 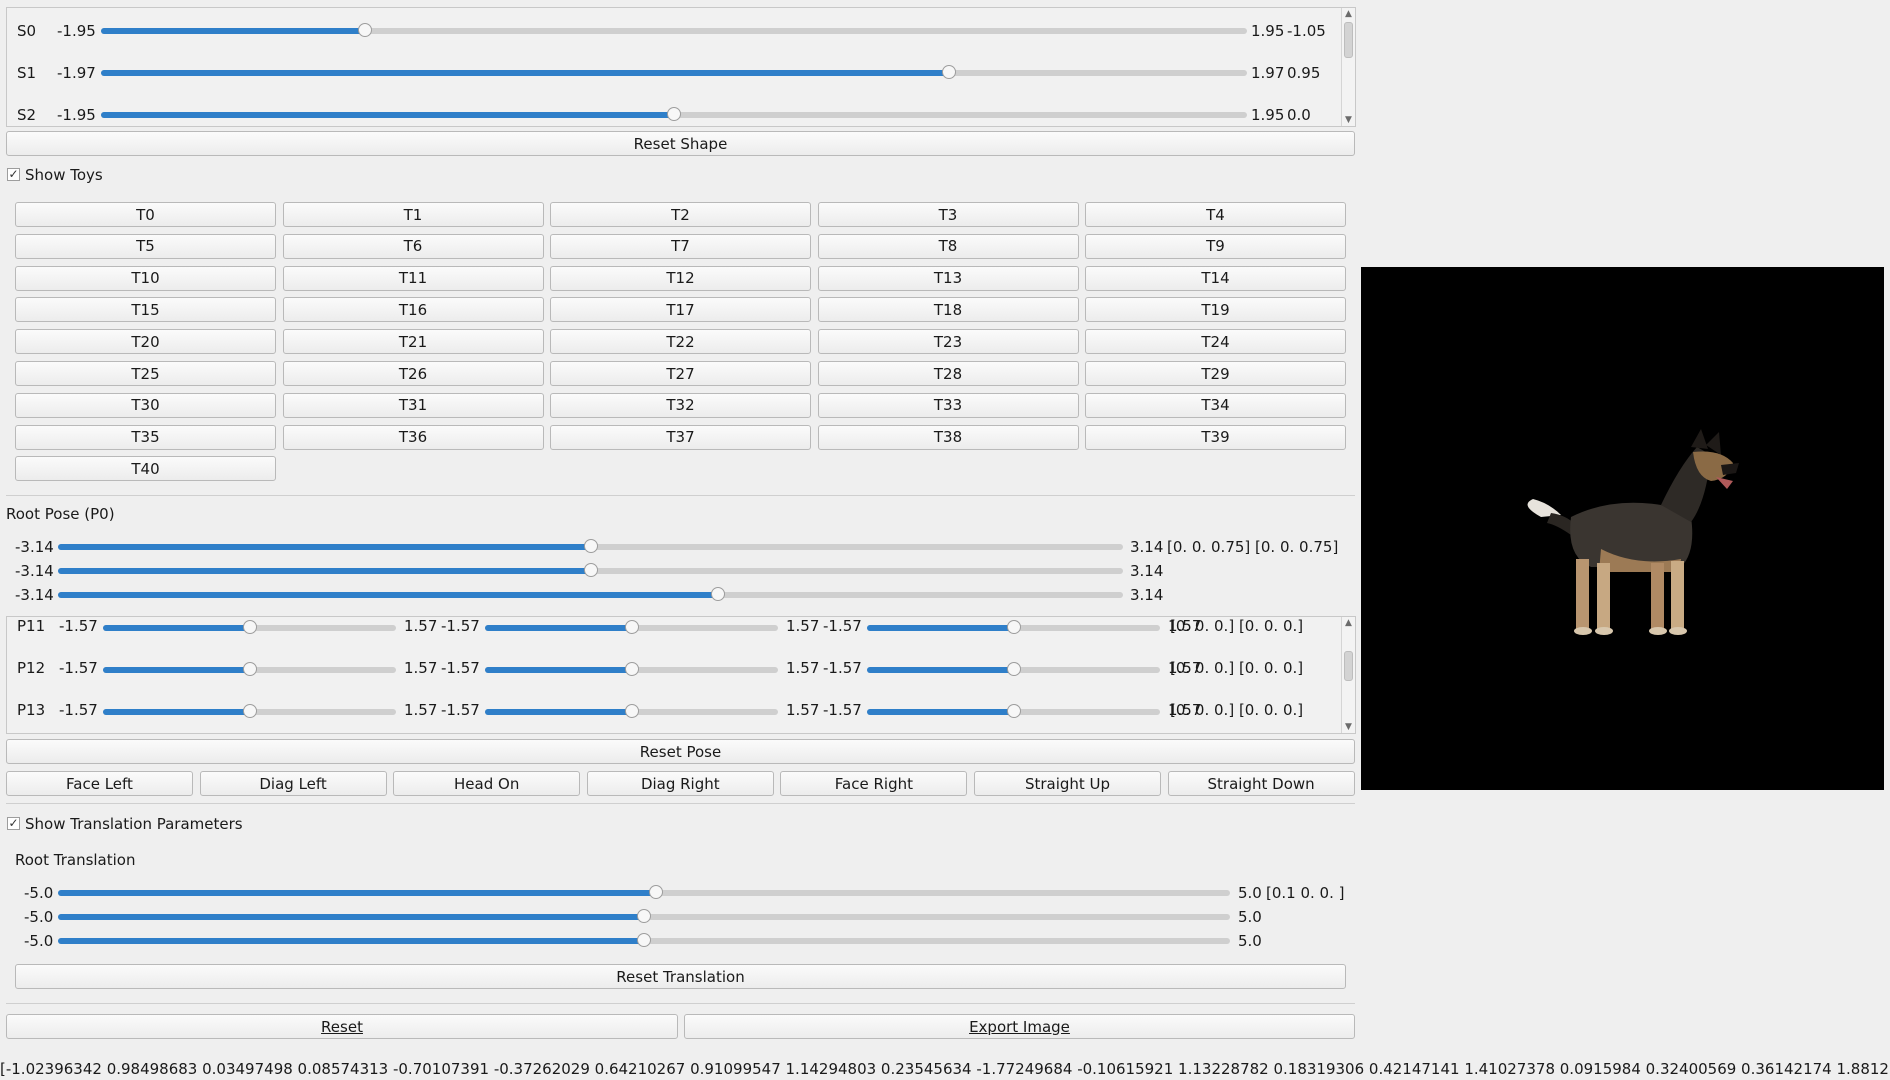 I want to click on toy-button-t37: T37, so click(x=680, y=437).